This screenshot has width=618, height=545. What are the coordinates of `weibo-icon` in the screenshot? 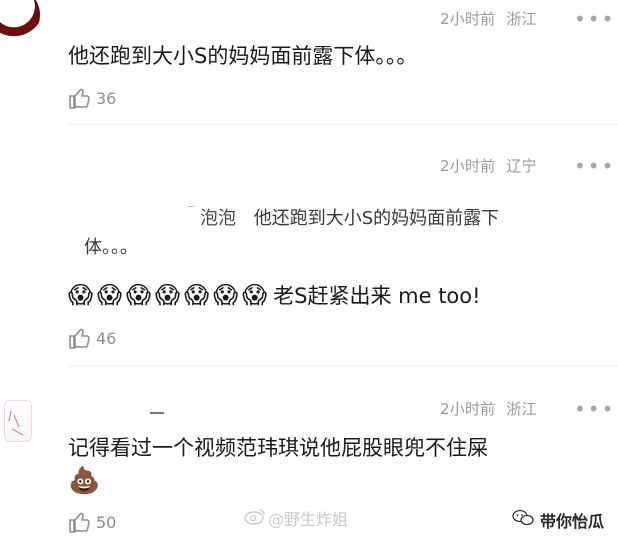 It's located at (255, 518).